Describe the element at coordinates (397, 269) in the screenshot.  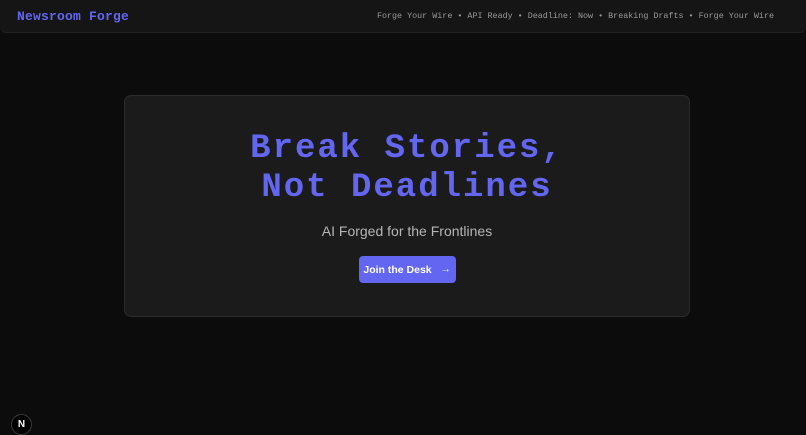
I see `cta-label: Join the Desk` at that location.